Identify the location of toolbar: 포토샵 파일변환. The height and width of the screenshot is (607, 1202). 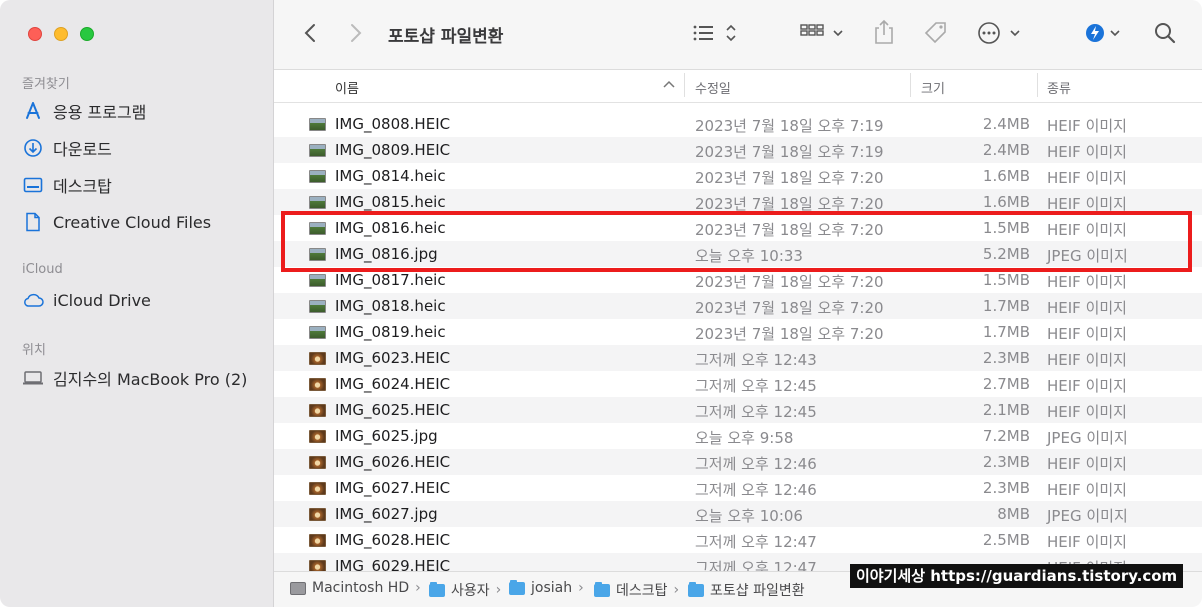
(738, 35).